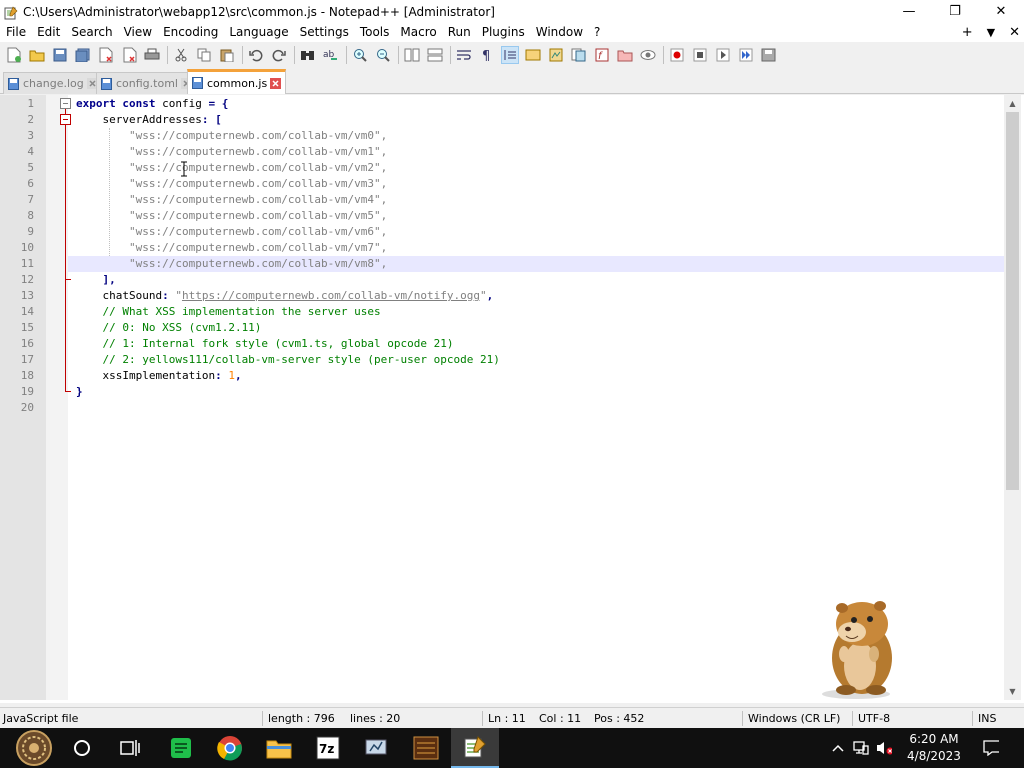  I want to click on document-list-icon, so click(579, 55).